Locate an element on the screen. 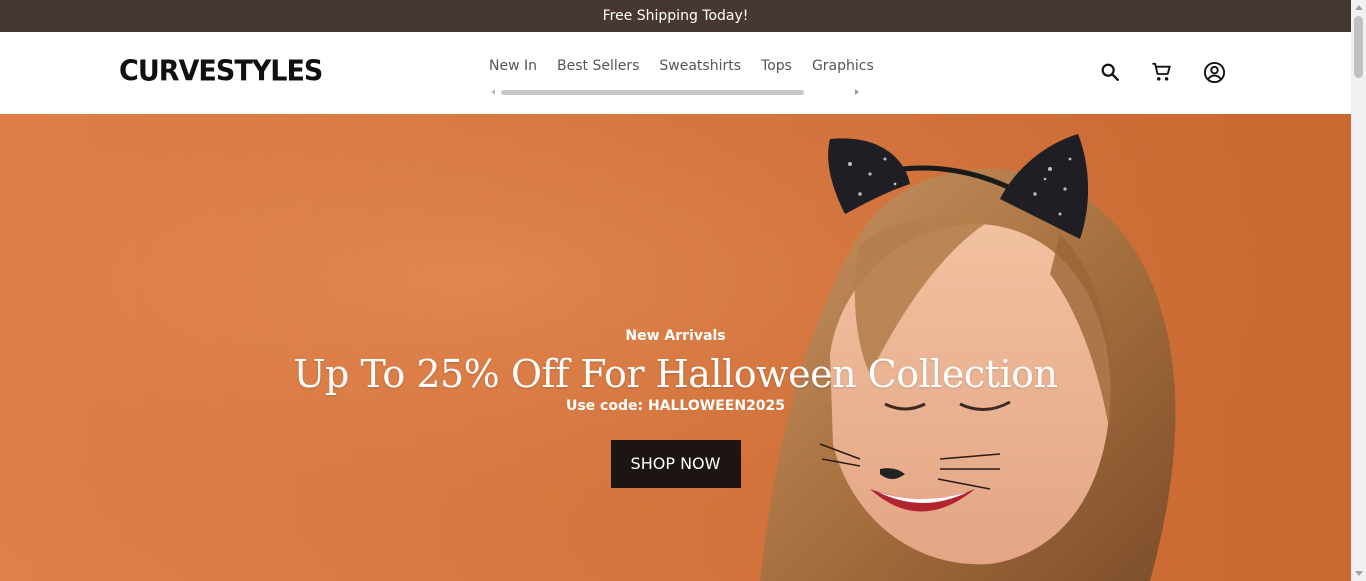 The width and height of the screenshot is (1366, 581). nav-item-sweatshirts: Sweatshirts is located at coordinates (700, 66).